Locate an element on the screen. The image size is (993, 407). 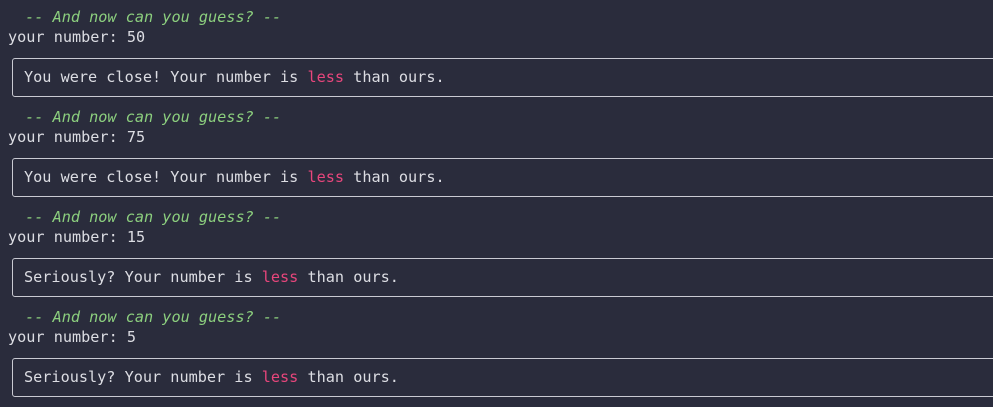
number-input-line: your number: 75 is located at coordinates (76, 137).